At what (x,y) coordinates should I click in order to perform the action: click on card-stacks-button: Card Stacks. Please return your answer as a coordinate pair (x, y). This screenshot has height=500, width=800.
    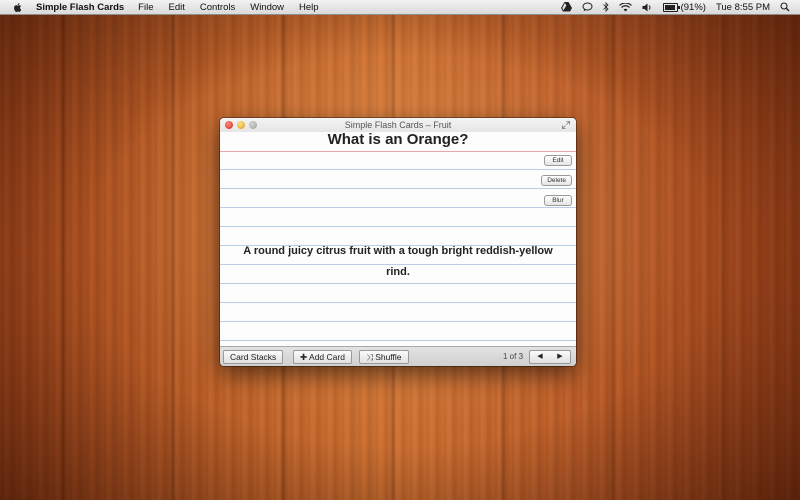
    Looking at the image, I should click on (253, 357).